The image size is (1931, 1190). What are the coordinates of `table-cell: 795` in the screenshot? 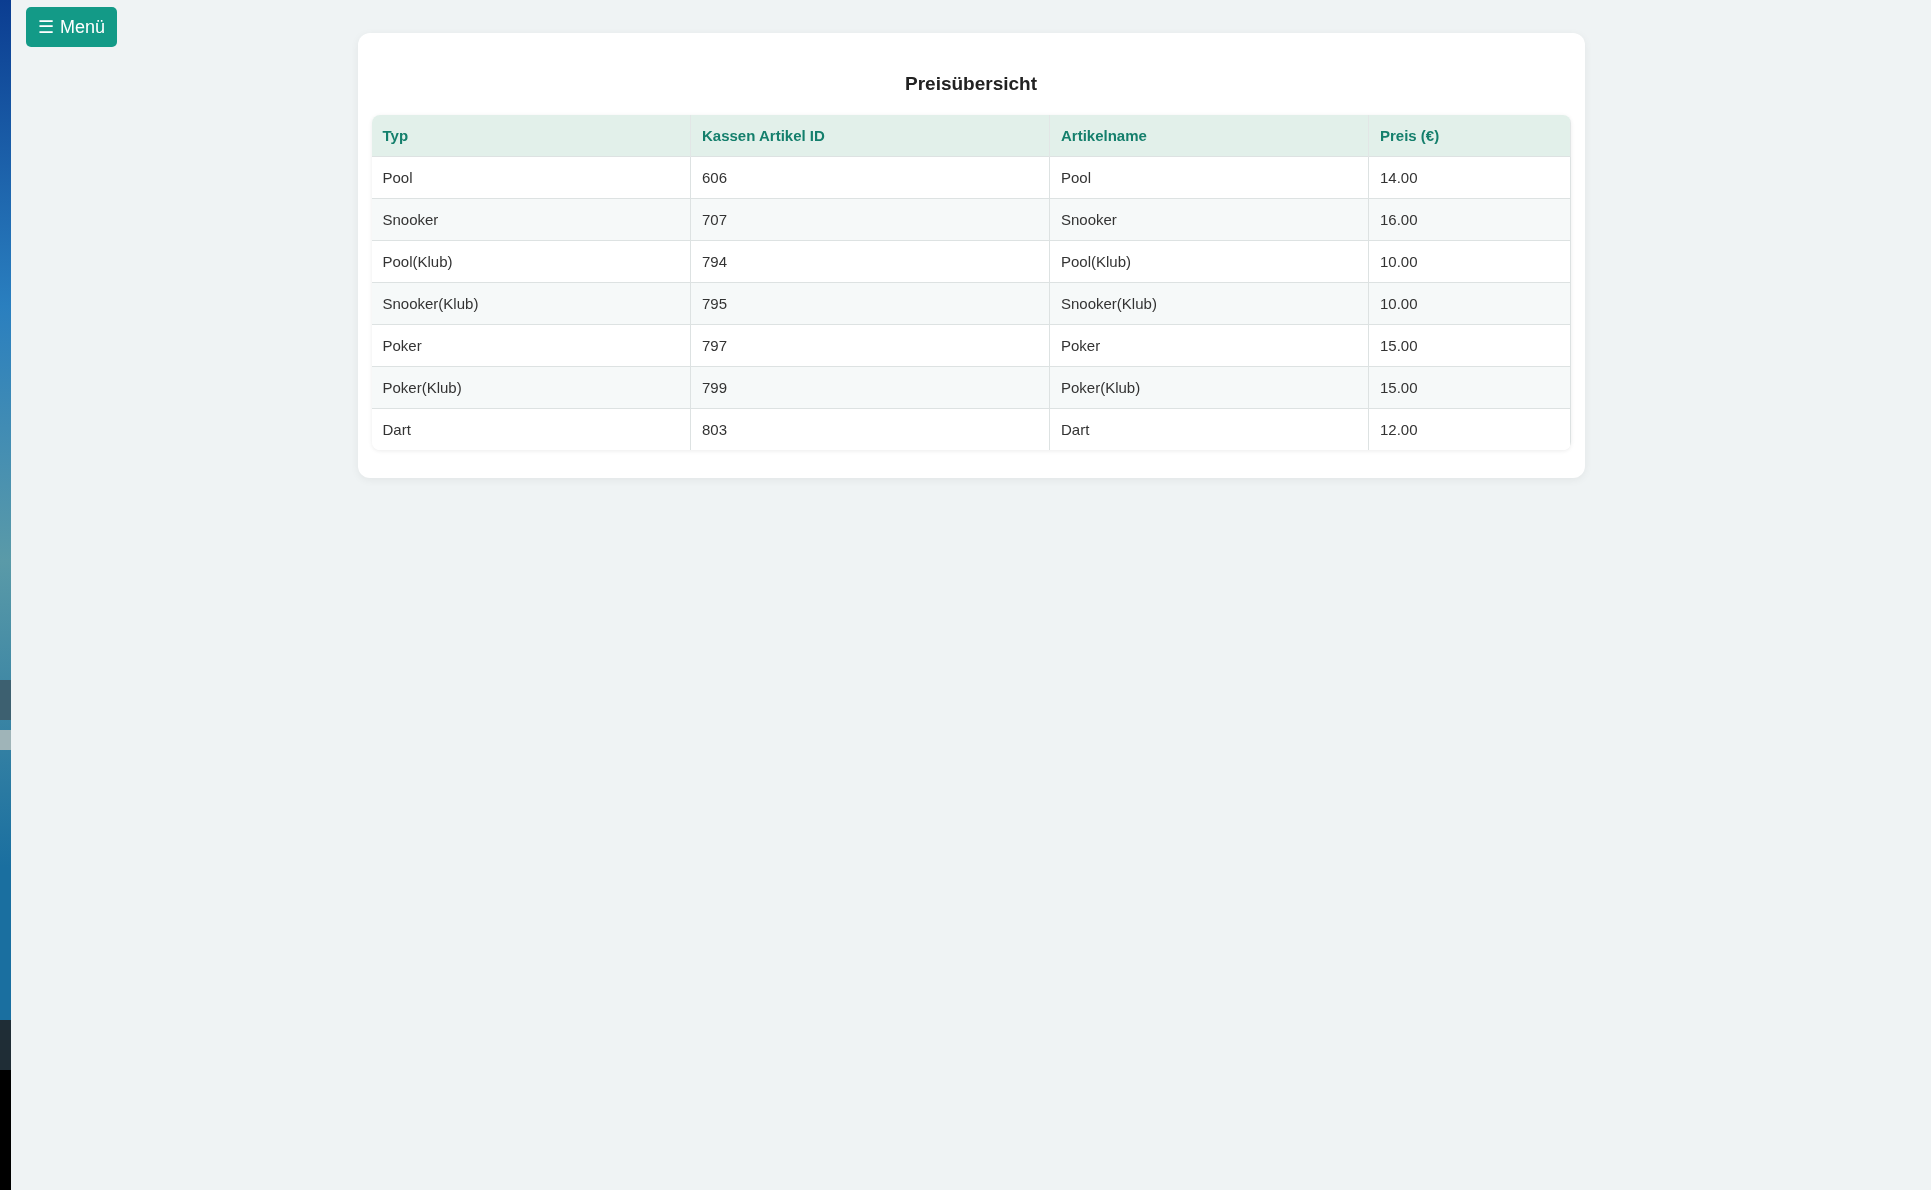 It's located at (870, 303).